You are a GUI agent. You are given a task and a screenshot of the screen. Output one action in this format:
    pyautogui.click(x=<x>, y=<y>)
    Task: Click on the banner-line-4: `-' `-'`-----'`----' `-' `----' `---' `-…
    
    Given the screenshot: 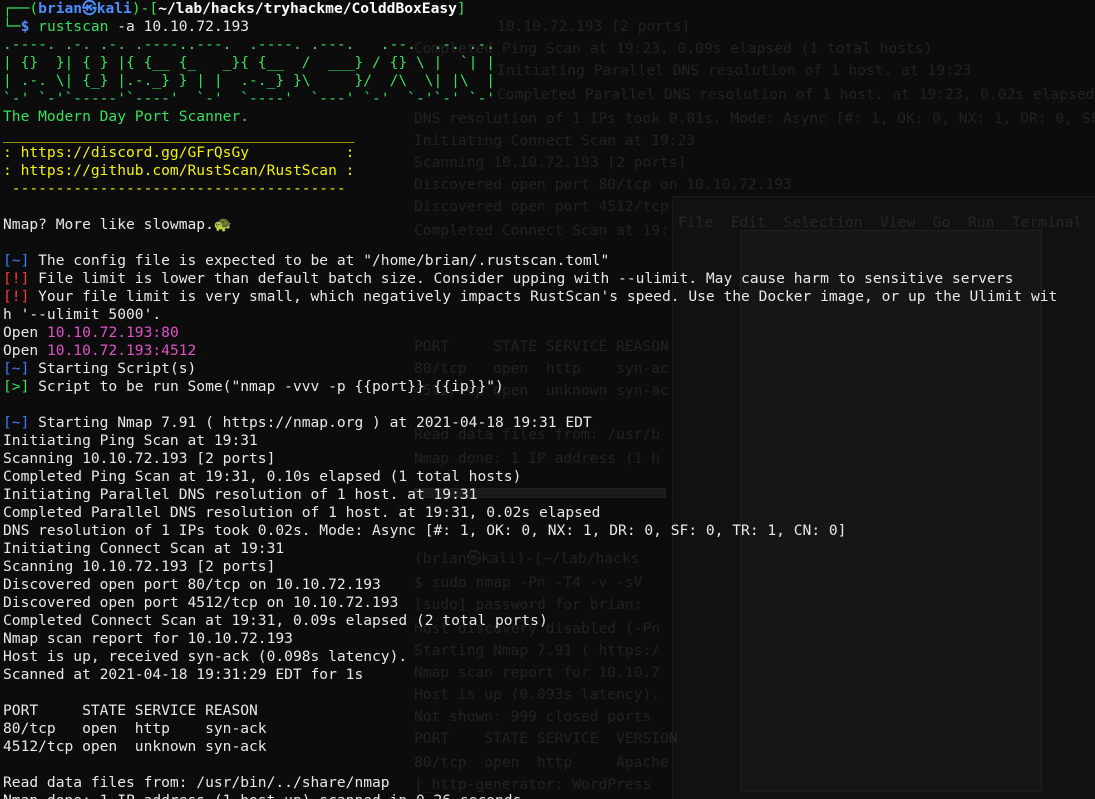 What is the action you would take?
    pyautogui.click(x=249, y=98)
    